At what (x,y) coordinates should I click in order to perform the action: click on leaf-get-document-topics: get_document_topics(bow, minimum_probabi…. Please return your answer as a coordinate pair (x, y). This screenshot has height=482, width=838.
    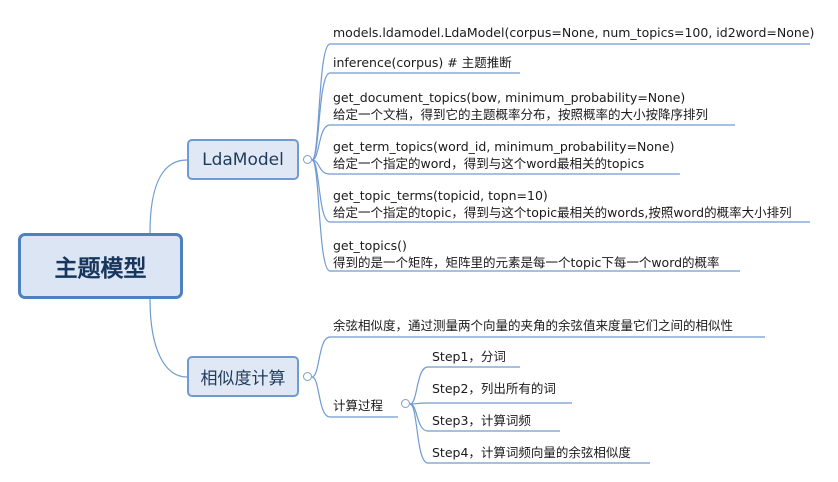
    Looking at the image, I should click on (520, 106).